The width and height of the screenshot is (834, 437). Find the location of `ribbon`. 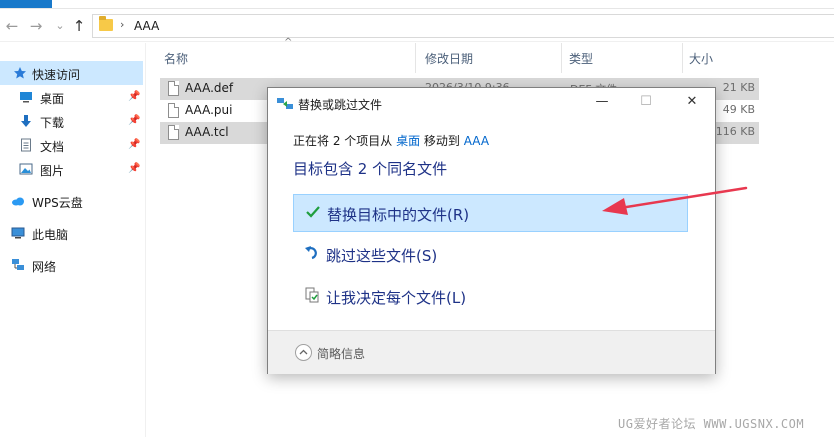

ribbon is located at coordinates (417, 4).